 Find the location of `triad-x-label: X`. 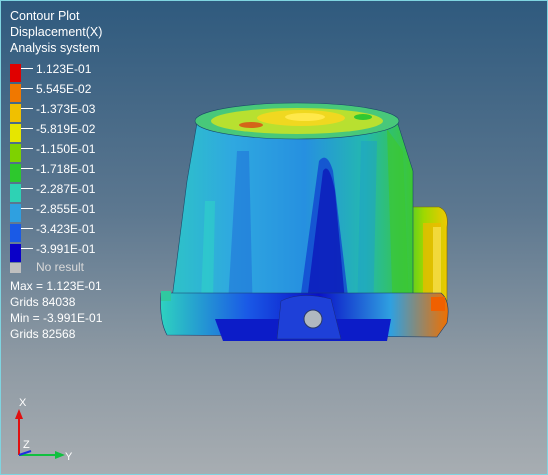

triad-x-label: X is located at coordinates (23, 403).